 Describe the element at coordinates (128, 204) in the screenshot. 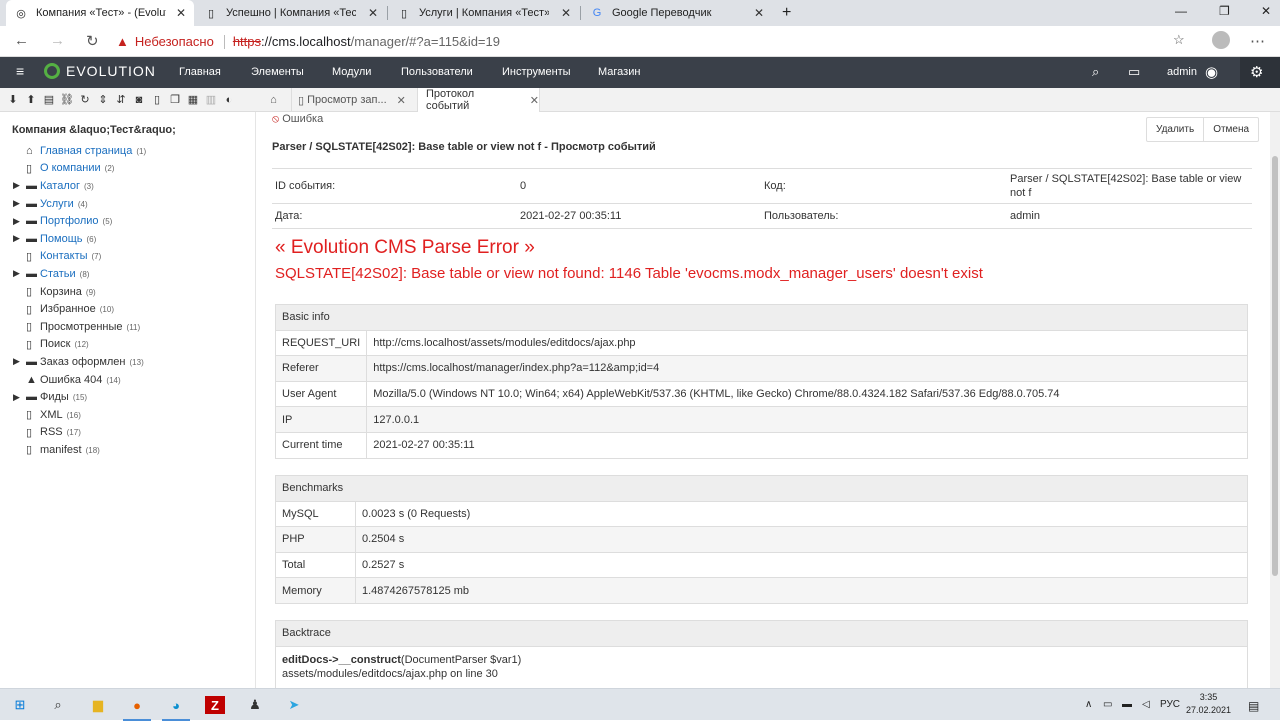

I see `tree-item: ▶ ▬ Услуги (4)` at that location.